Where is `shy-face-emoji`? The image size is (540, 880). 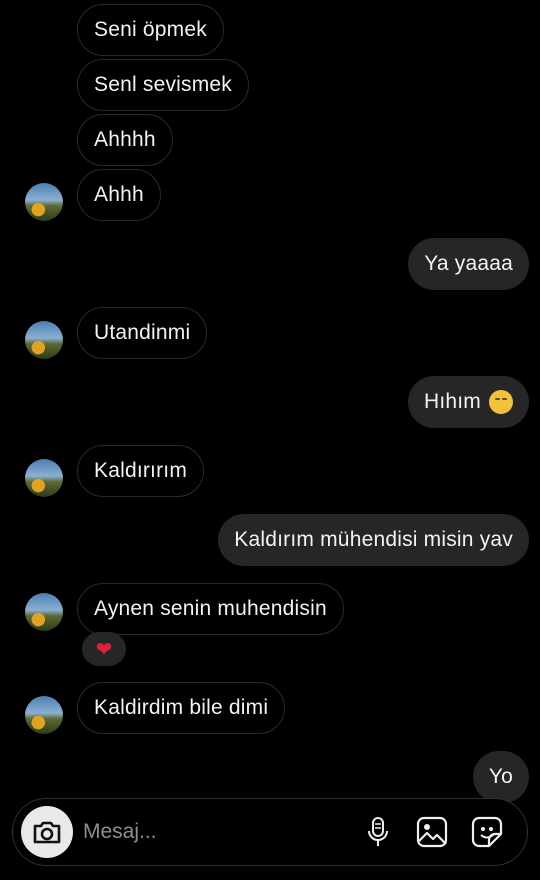
shy-face-emoji is located at coordinates (501, 402).